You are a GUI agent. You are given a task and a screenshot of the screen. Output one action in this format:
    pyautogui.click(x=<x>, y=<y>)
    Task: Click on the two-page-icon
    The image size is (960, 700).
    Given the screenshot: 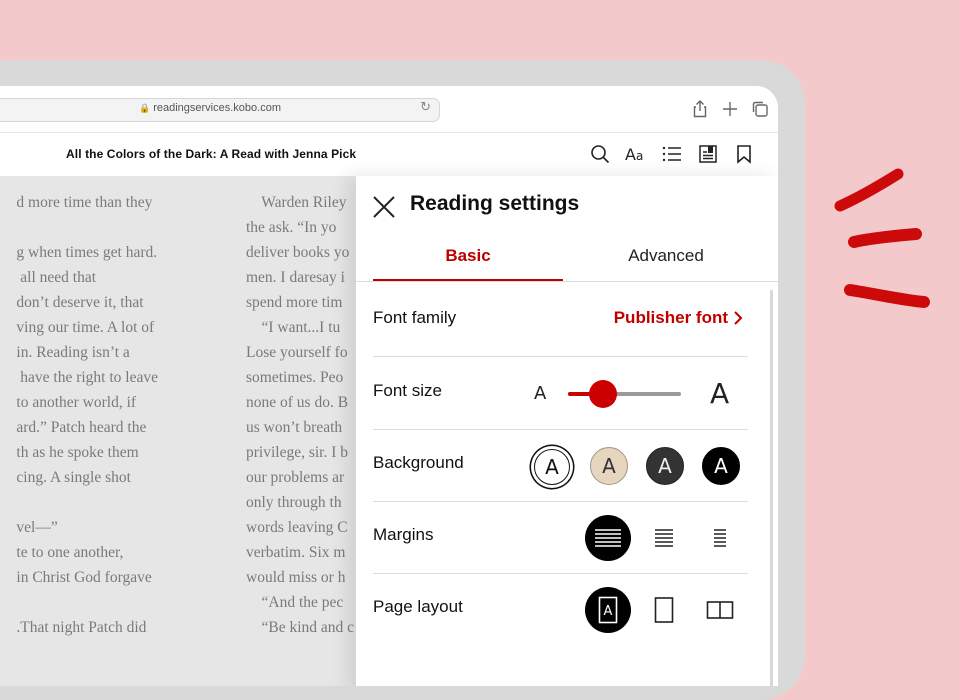 What is the action you would take?
    pyautogui.click(x=720, y=610)
    